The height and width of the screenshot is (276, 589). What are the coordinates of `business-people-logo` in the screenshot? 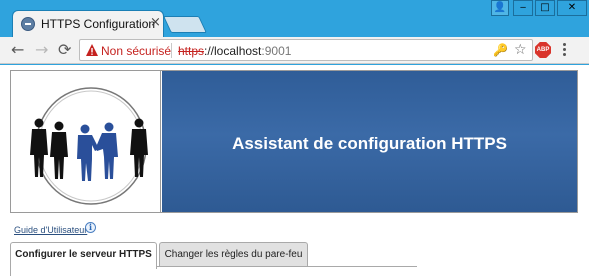 It's located at (86, 141).